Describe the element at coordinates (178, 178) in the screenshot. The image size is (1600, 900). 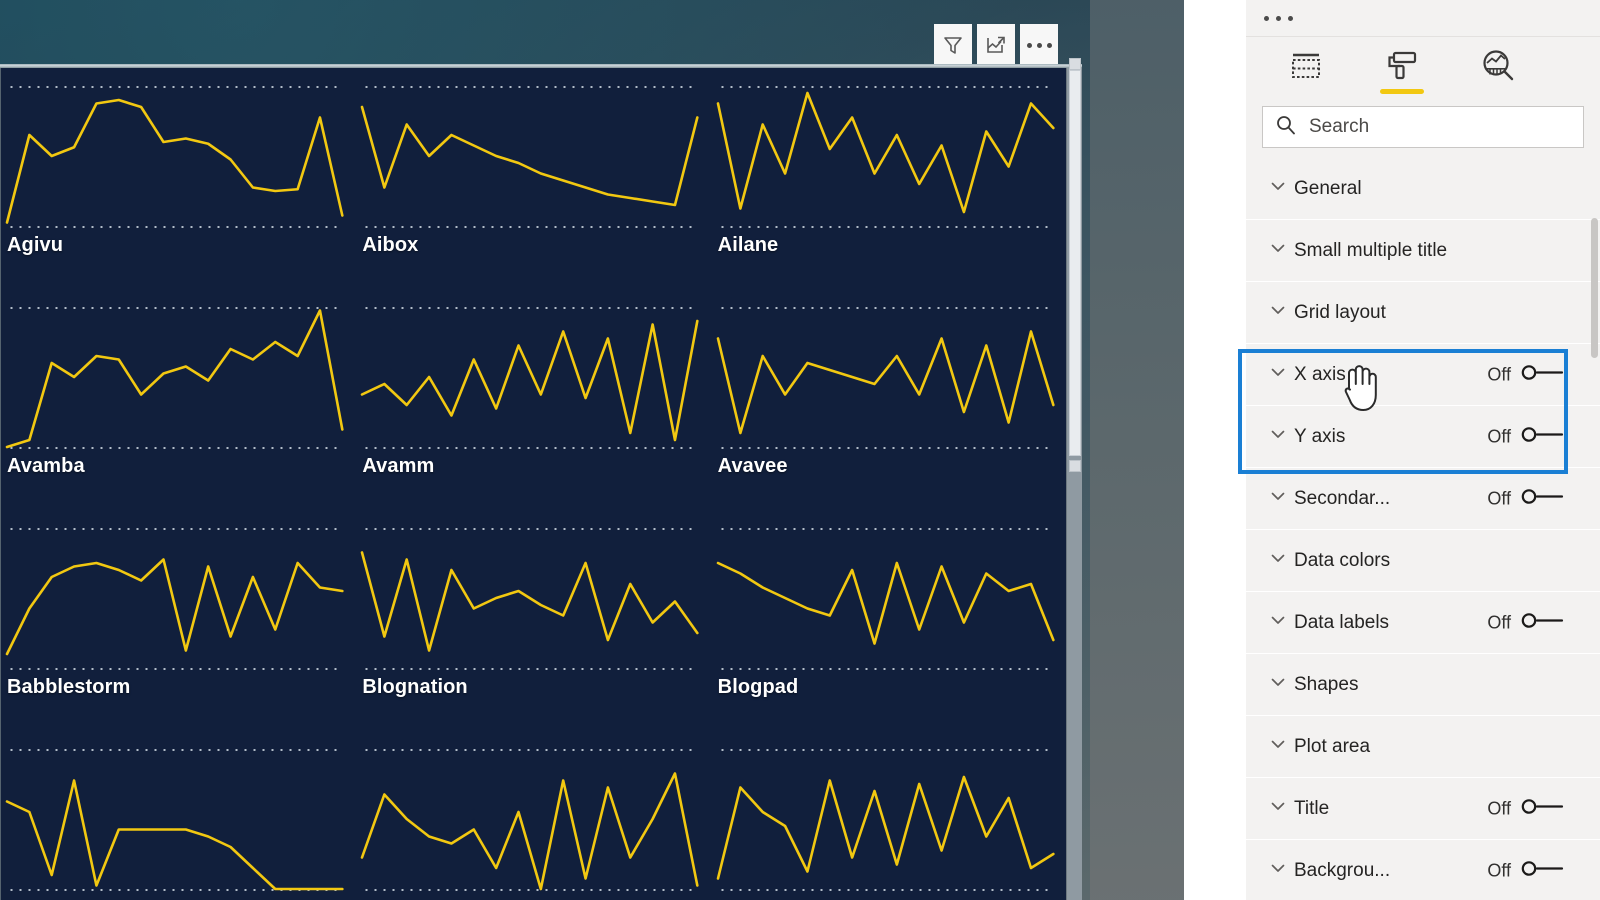
I see `small-multiple-panel: Agivu` at that location.